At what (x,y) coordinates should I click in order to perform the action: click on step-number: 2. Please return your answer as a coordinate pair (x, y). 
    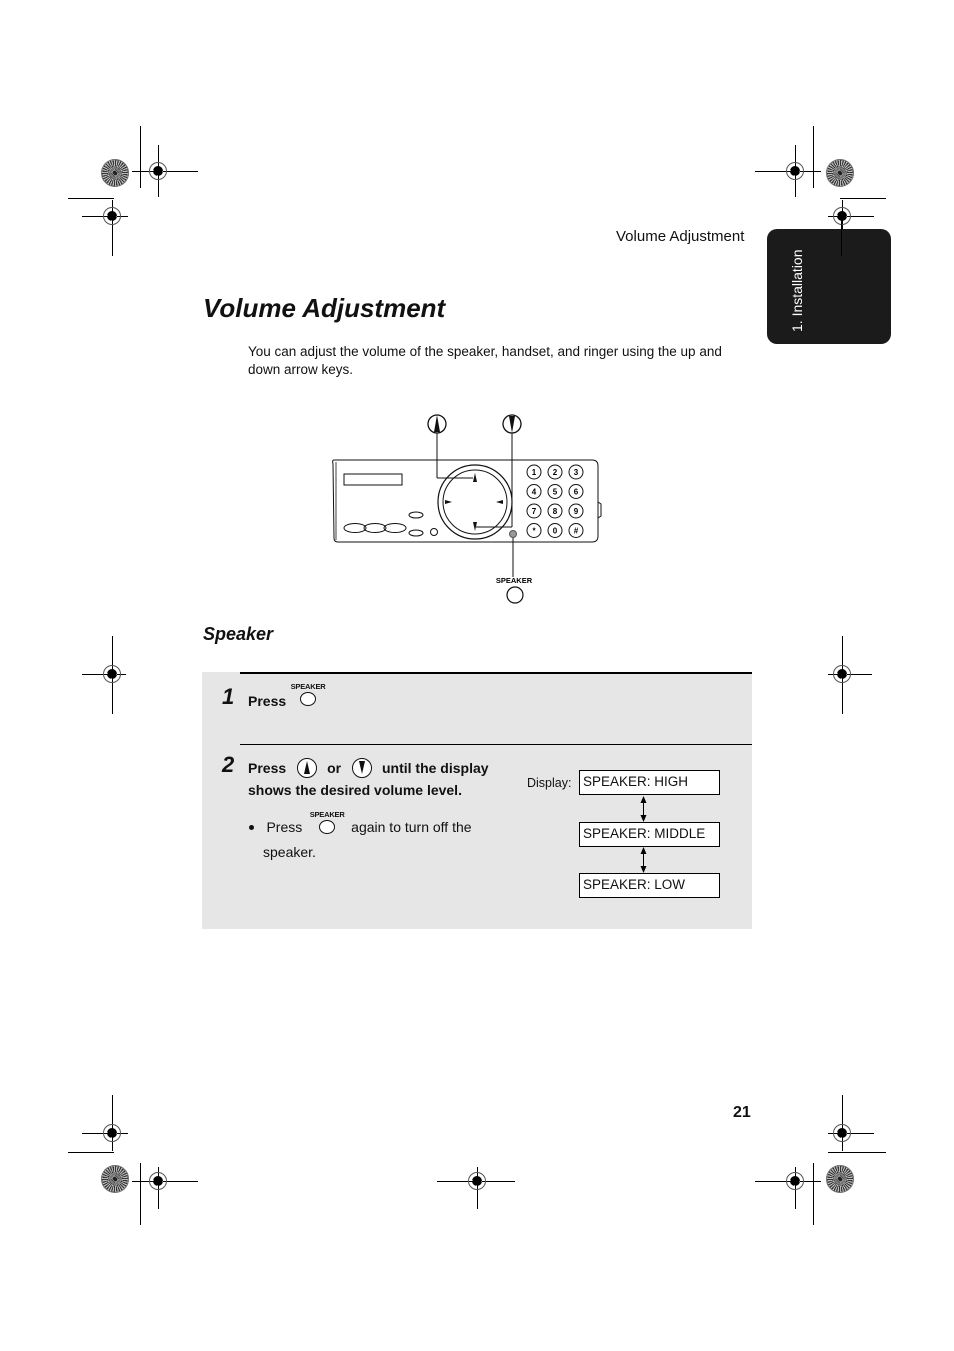
    Looking at the image, I should click on (228, 764).